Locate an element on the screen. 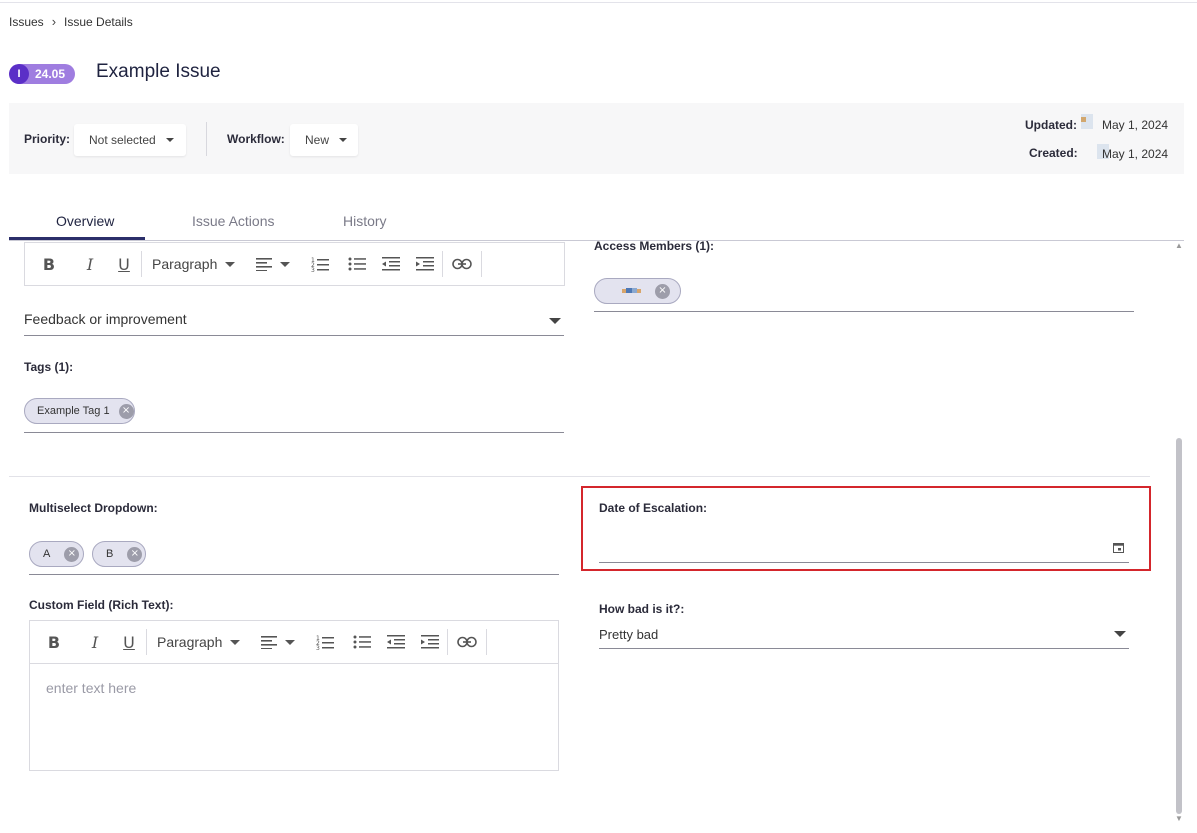 The height and width of the screenshot is (833, 1197). indent-icon is located at coordinates (430, 642).